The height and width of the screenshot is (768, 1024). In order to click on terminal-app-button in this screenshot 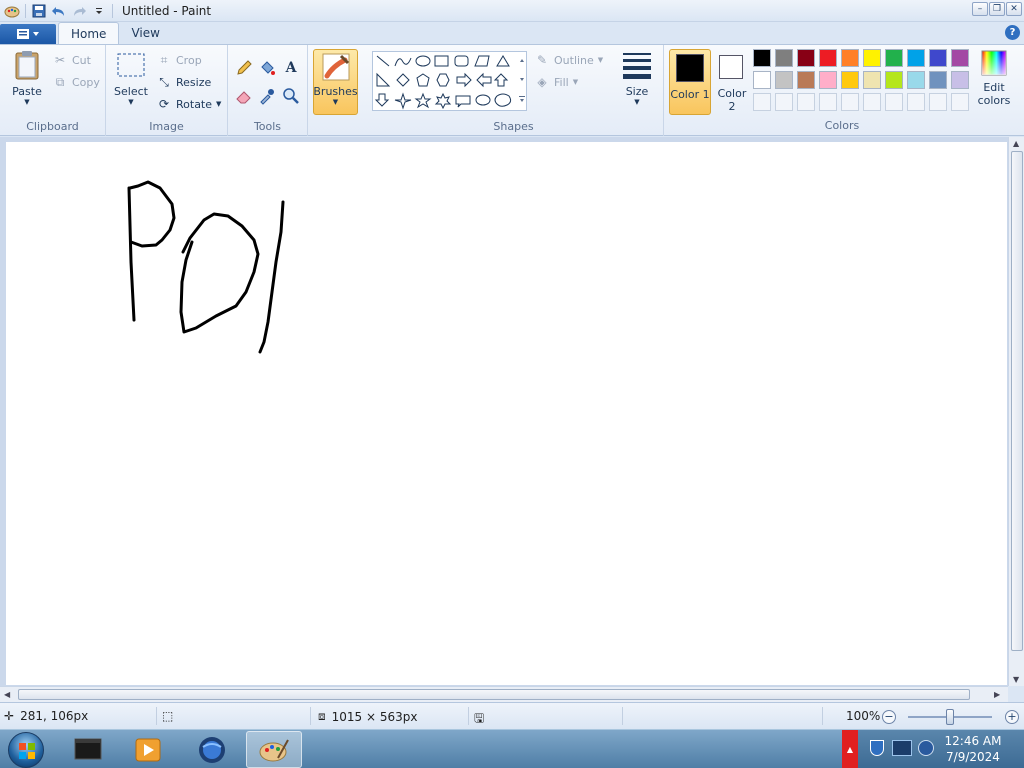, I will do `click(88, 749)`.